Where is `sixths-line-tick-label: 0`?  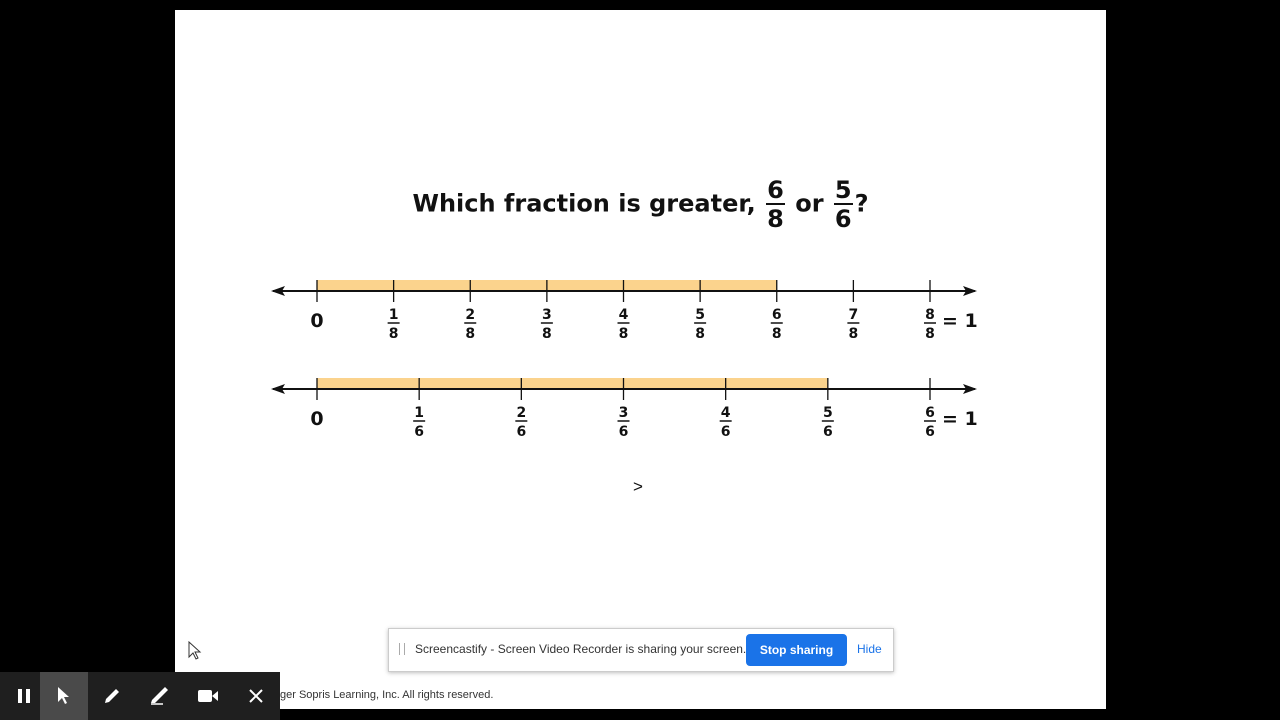 sixths-line-tick-label: 0 is located at coordinates (316, 419).